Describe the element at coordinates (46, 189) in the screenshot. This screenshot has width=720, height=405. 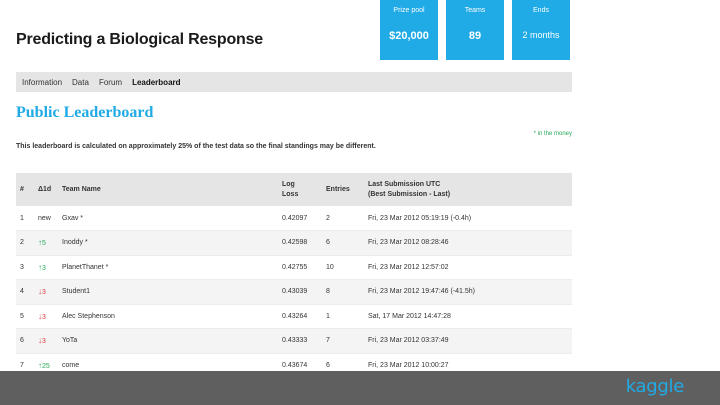
I see `col-delta: Δ1d` at that location.